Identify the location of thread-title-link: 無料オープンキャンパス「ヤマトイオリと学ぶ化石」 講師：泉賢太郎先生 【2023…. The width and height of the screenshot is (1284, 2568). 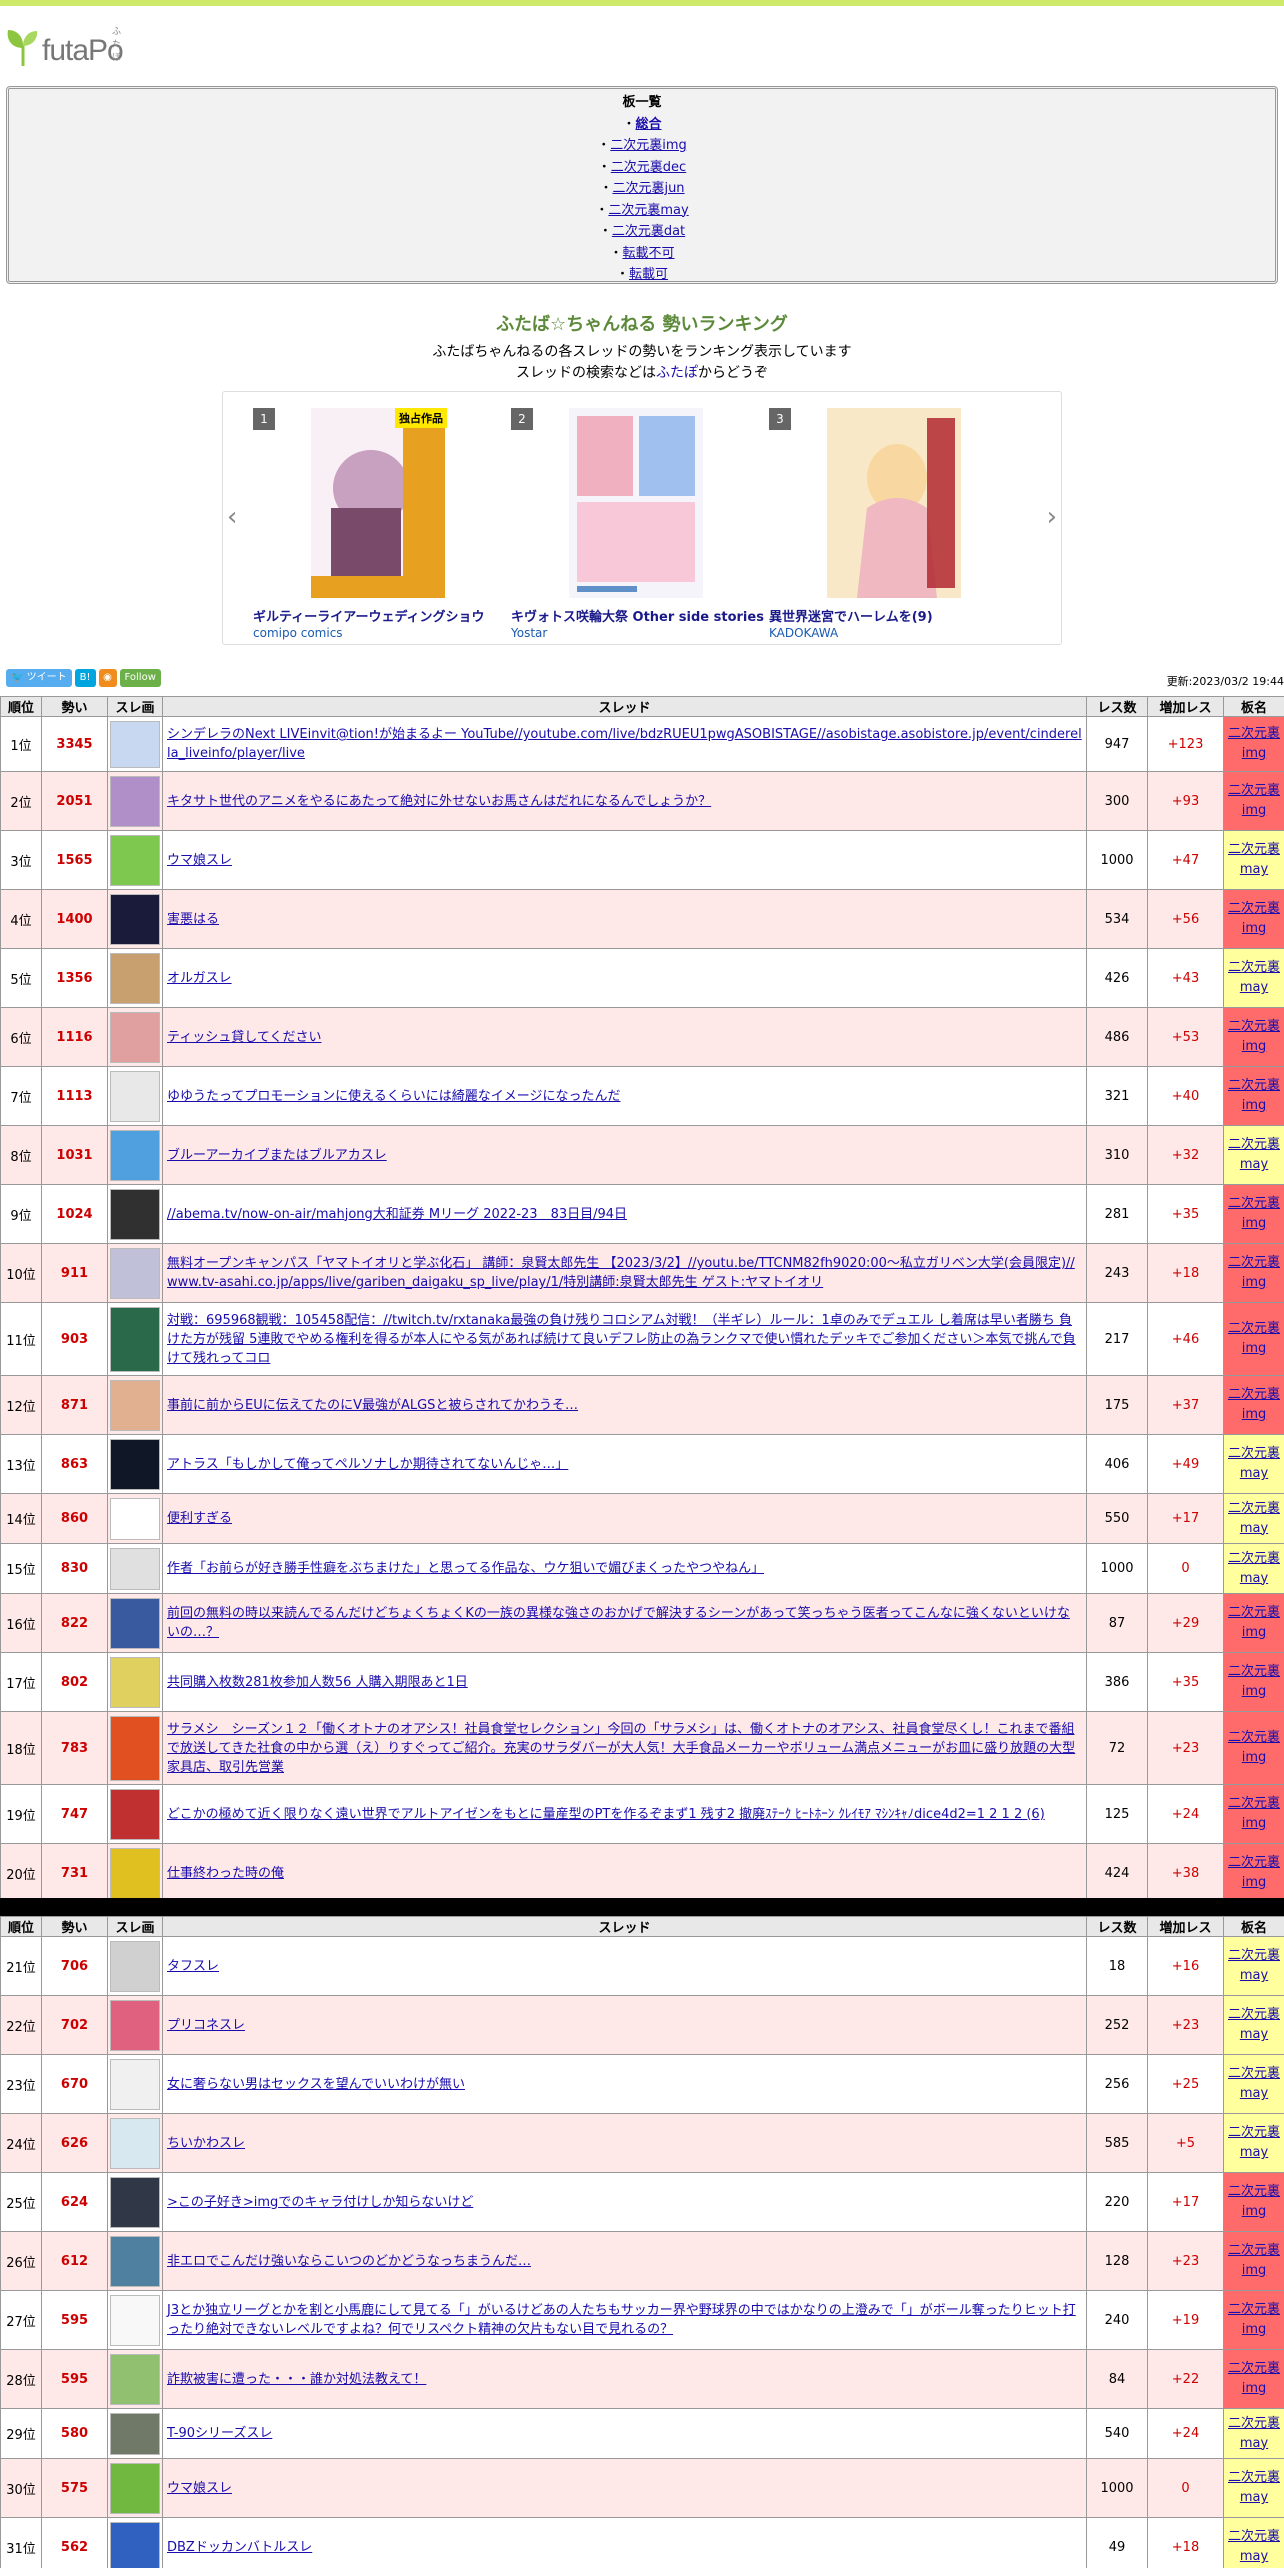
(621, 1273).